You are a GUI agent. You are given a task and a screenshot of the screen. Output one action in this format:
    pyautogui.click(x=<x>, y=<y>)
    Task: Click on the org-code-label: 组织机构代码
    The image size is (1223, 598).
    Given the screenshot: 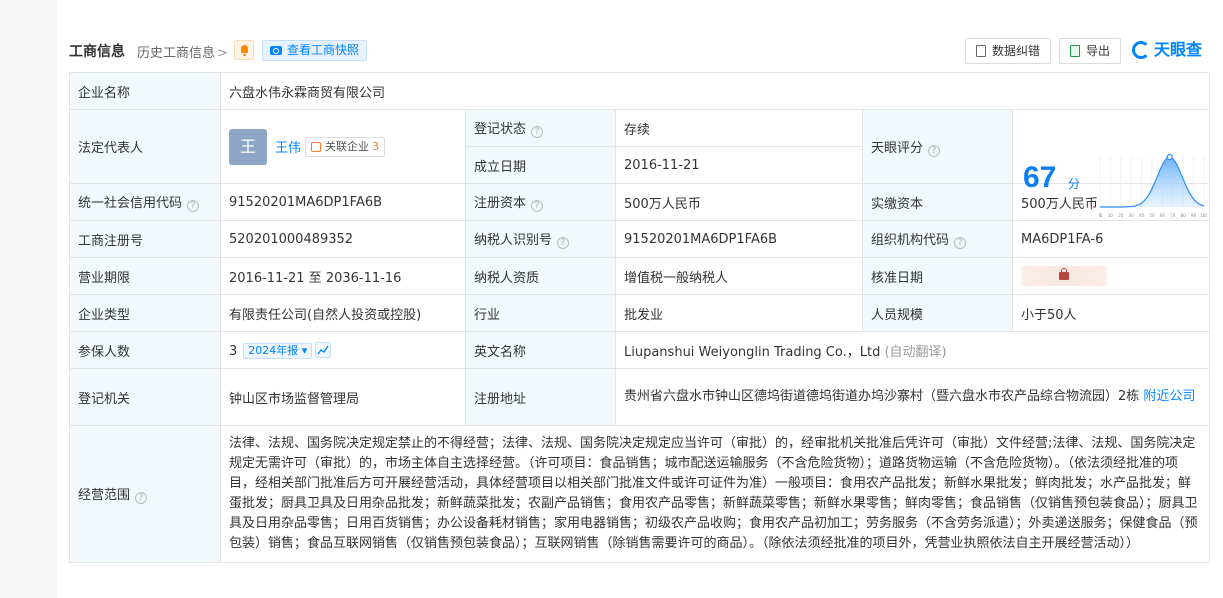 What is the action you would take?
    pyautogui.click(x=910, y=240)
    